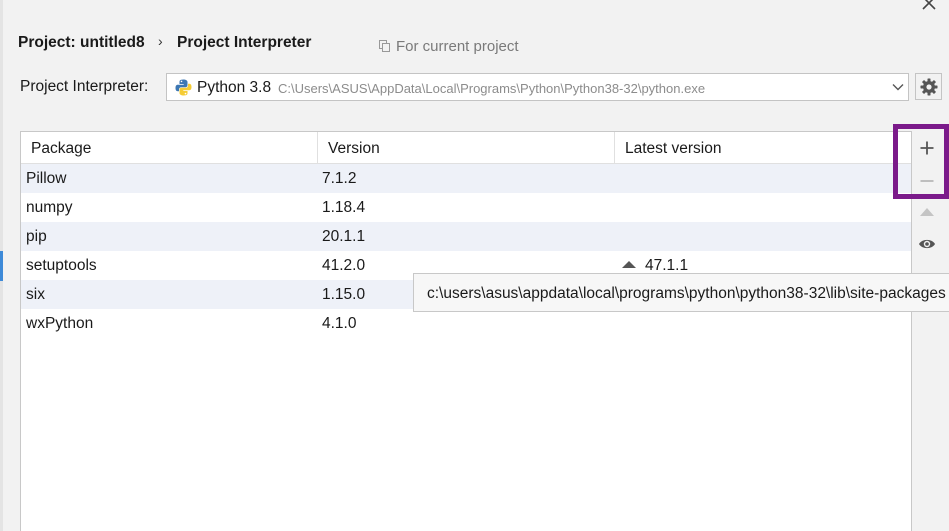 Image resolution: width=949 pixels, height=531 pixels. Describe the element at coordinates (673, 149) in the screenshot. I see `column-header-latest-version: Latest version` at that location.